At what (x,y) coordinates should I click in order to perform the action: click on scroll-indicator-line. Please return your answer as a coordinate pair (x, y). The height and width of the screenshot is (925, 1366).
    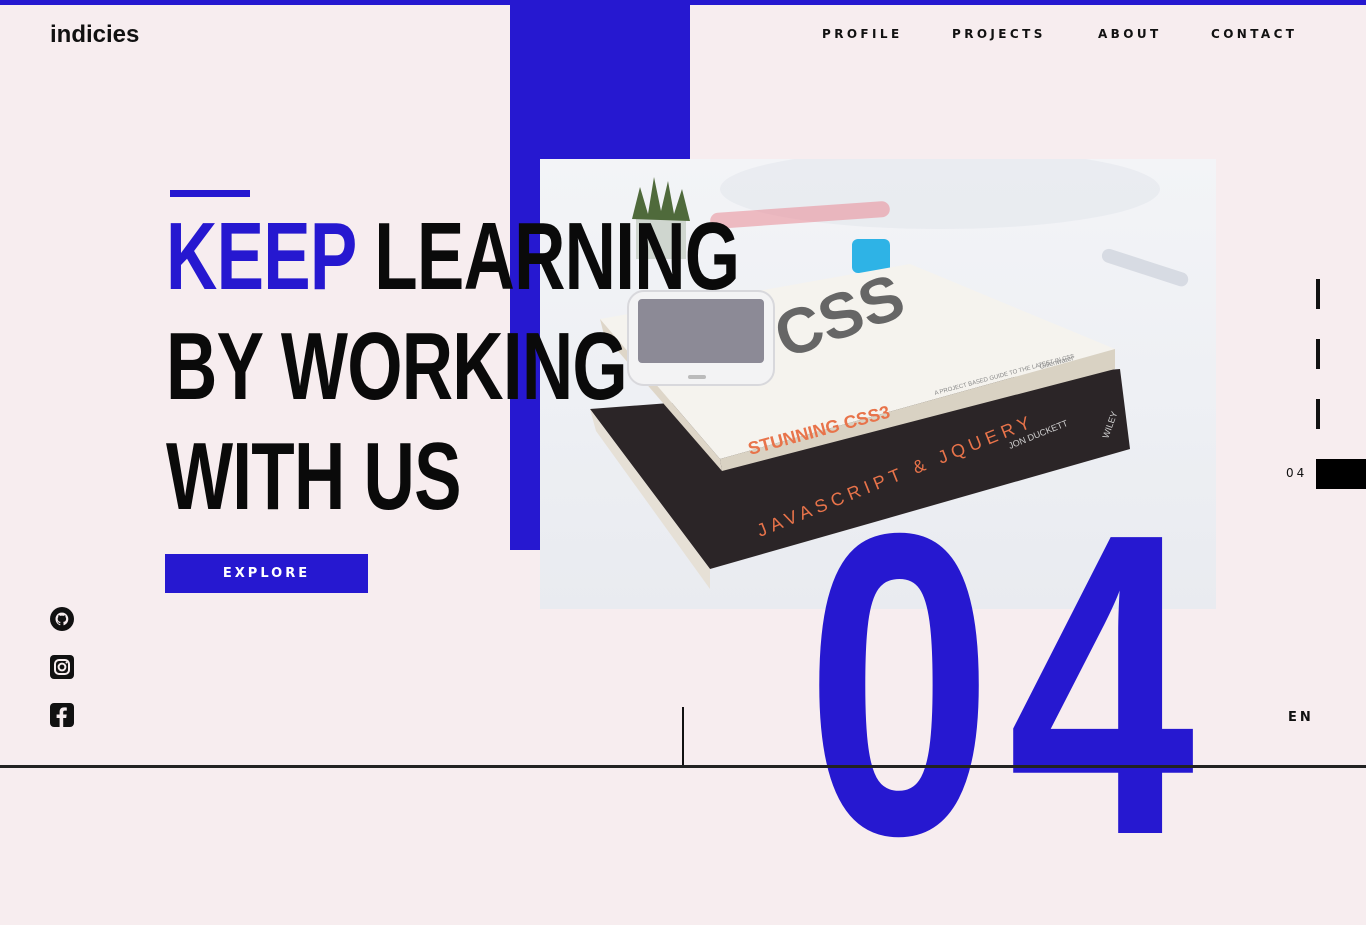
    Looking at the image, I should click on (683, 737).